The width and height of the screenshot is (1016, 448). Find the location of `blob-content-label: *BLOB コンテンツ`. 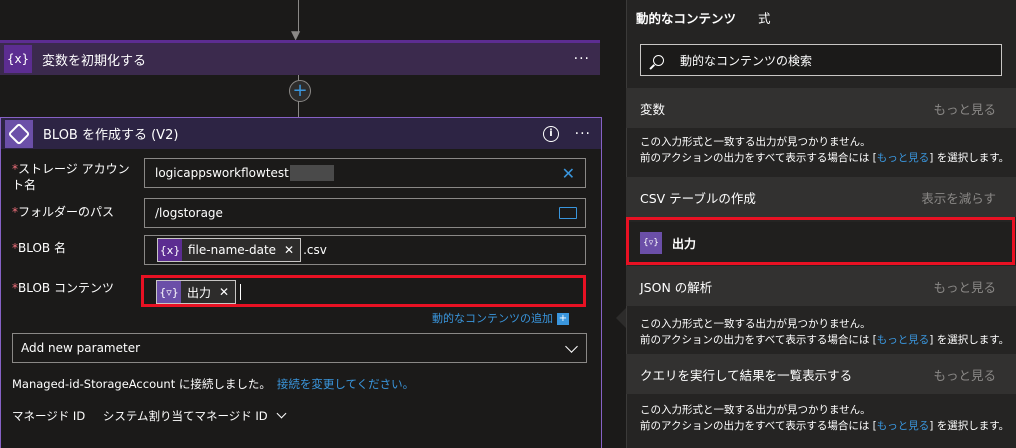

blob-content-label: *BLOB コンテンツ is located at coordinates (63, 288).